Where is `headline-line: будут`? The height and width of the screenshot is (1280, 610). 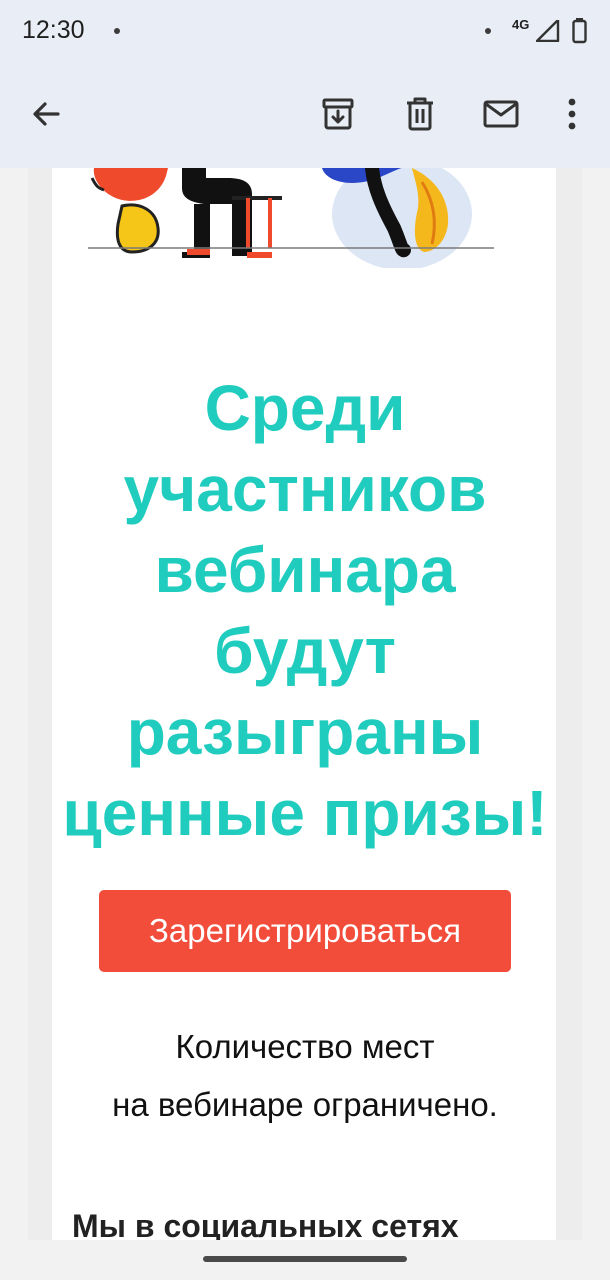 headline-line: будут is located at coordinates (305, 651).